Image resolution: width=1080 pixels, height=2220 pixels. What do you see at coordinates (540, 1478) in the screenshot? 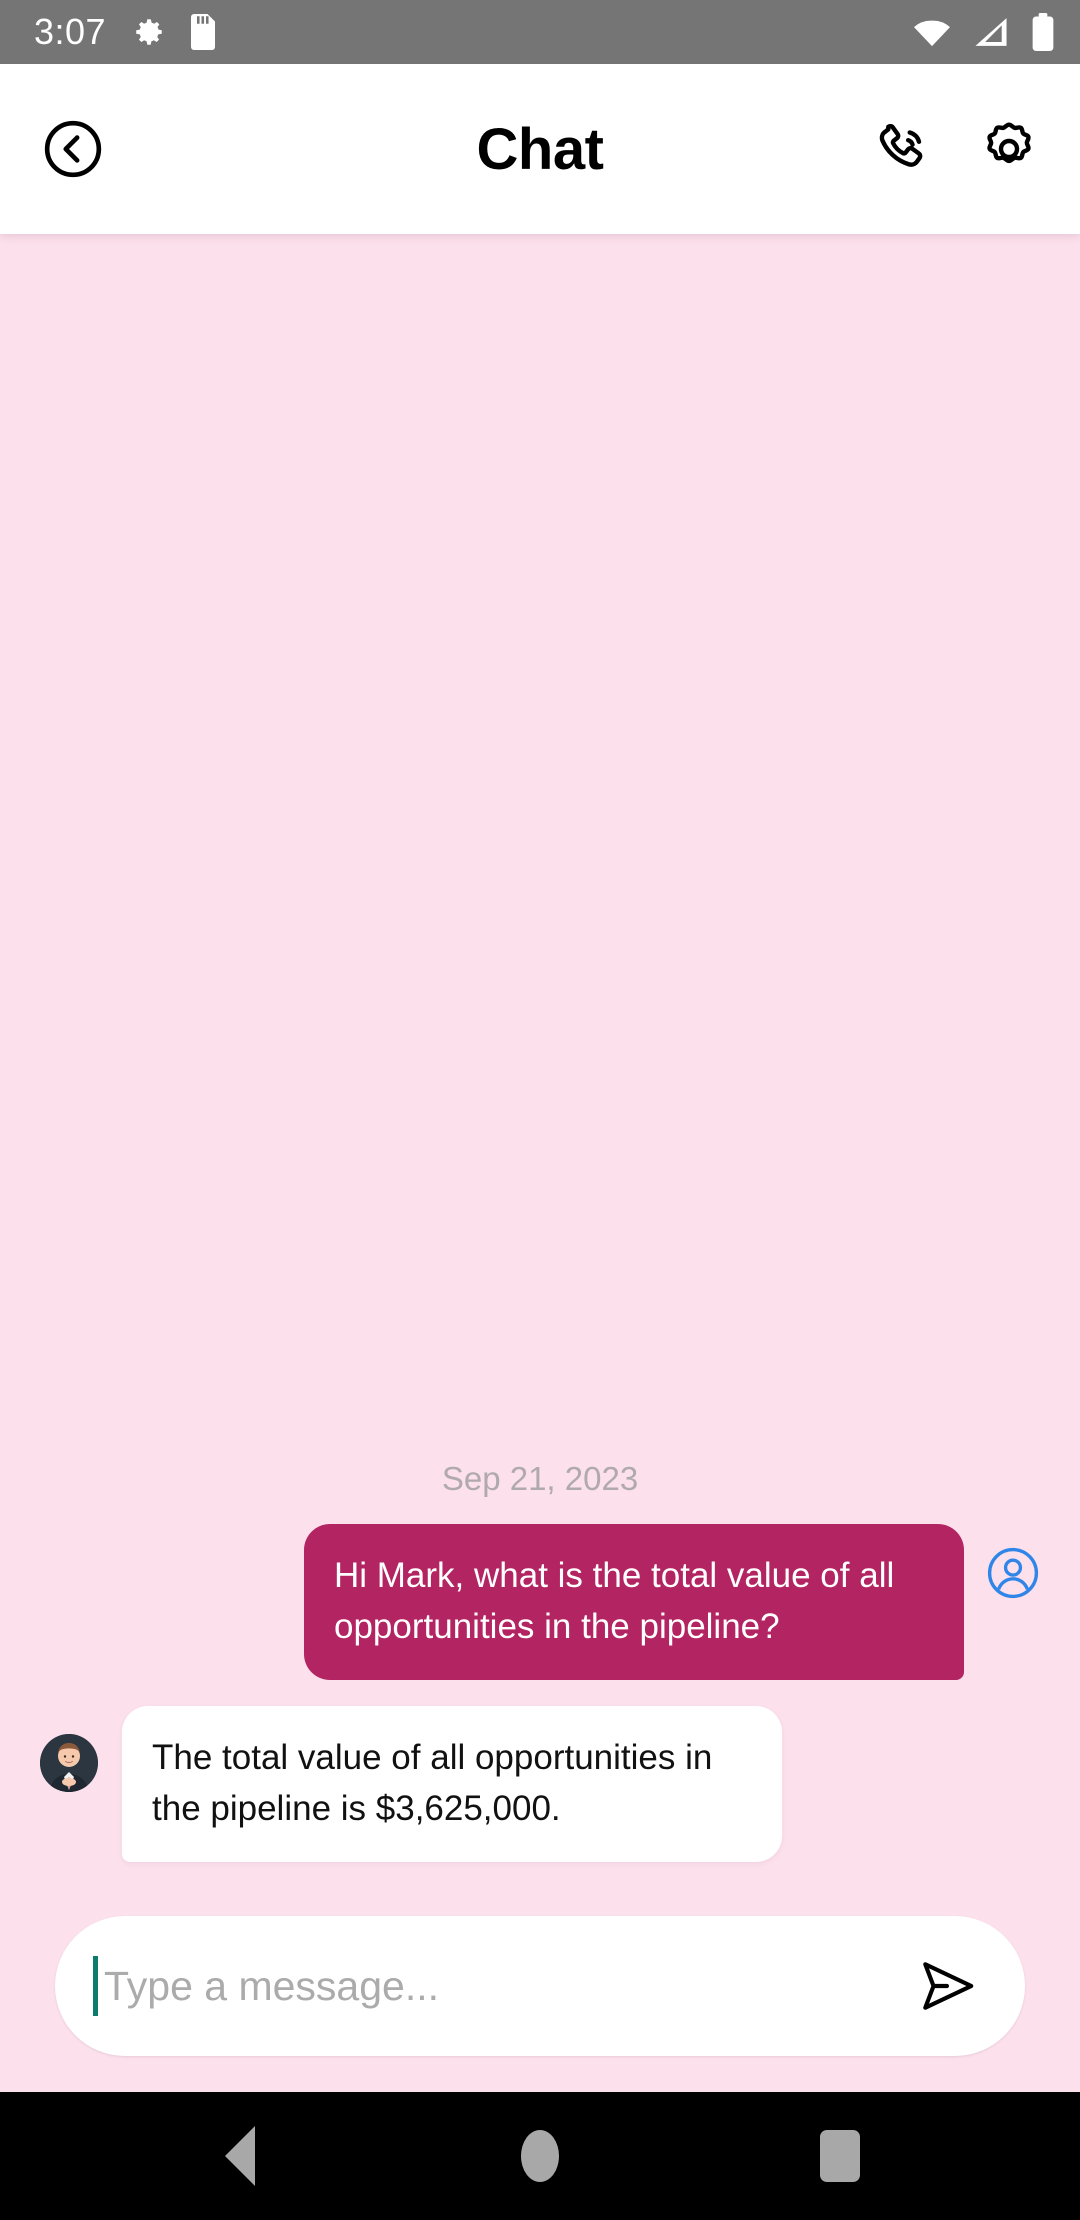
I see `date-divider: Sep 21, 2023` at bounding box center [540, 1478].